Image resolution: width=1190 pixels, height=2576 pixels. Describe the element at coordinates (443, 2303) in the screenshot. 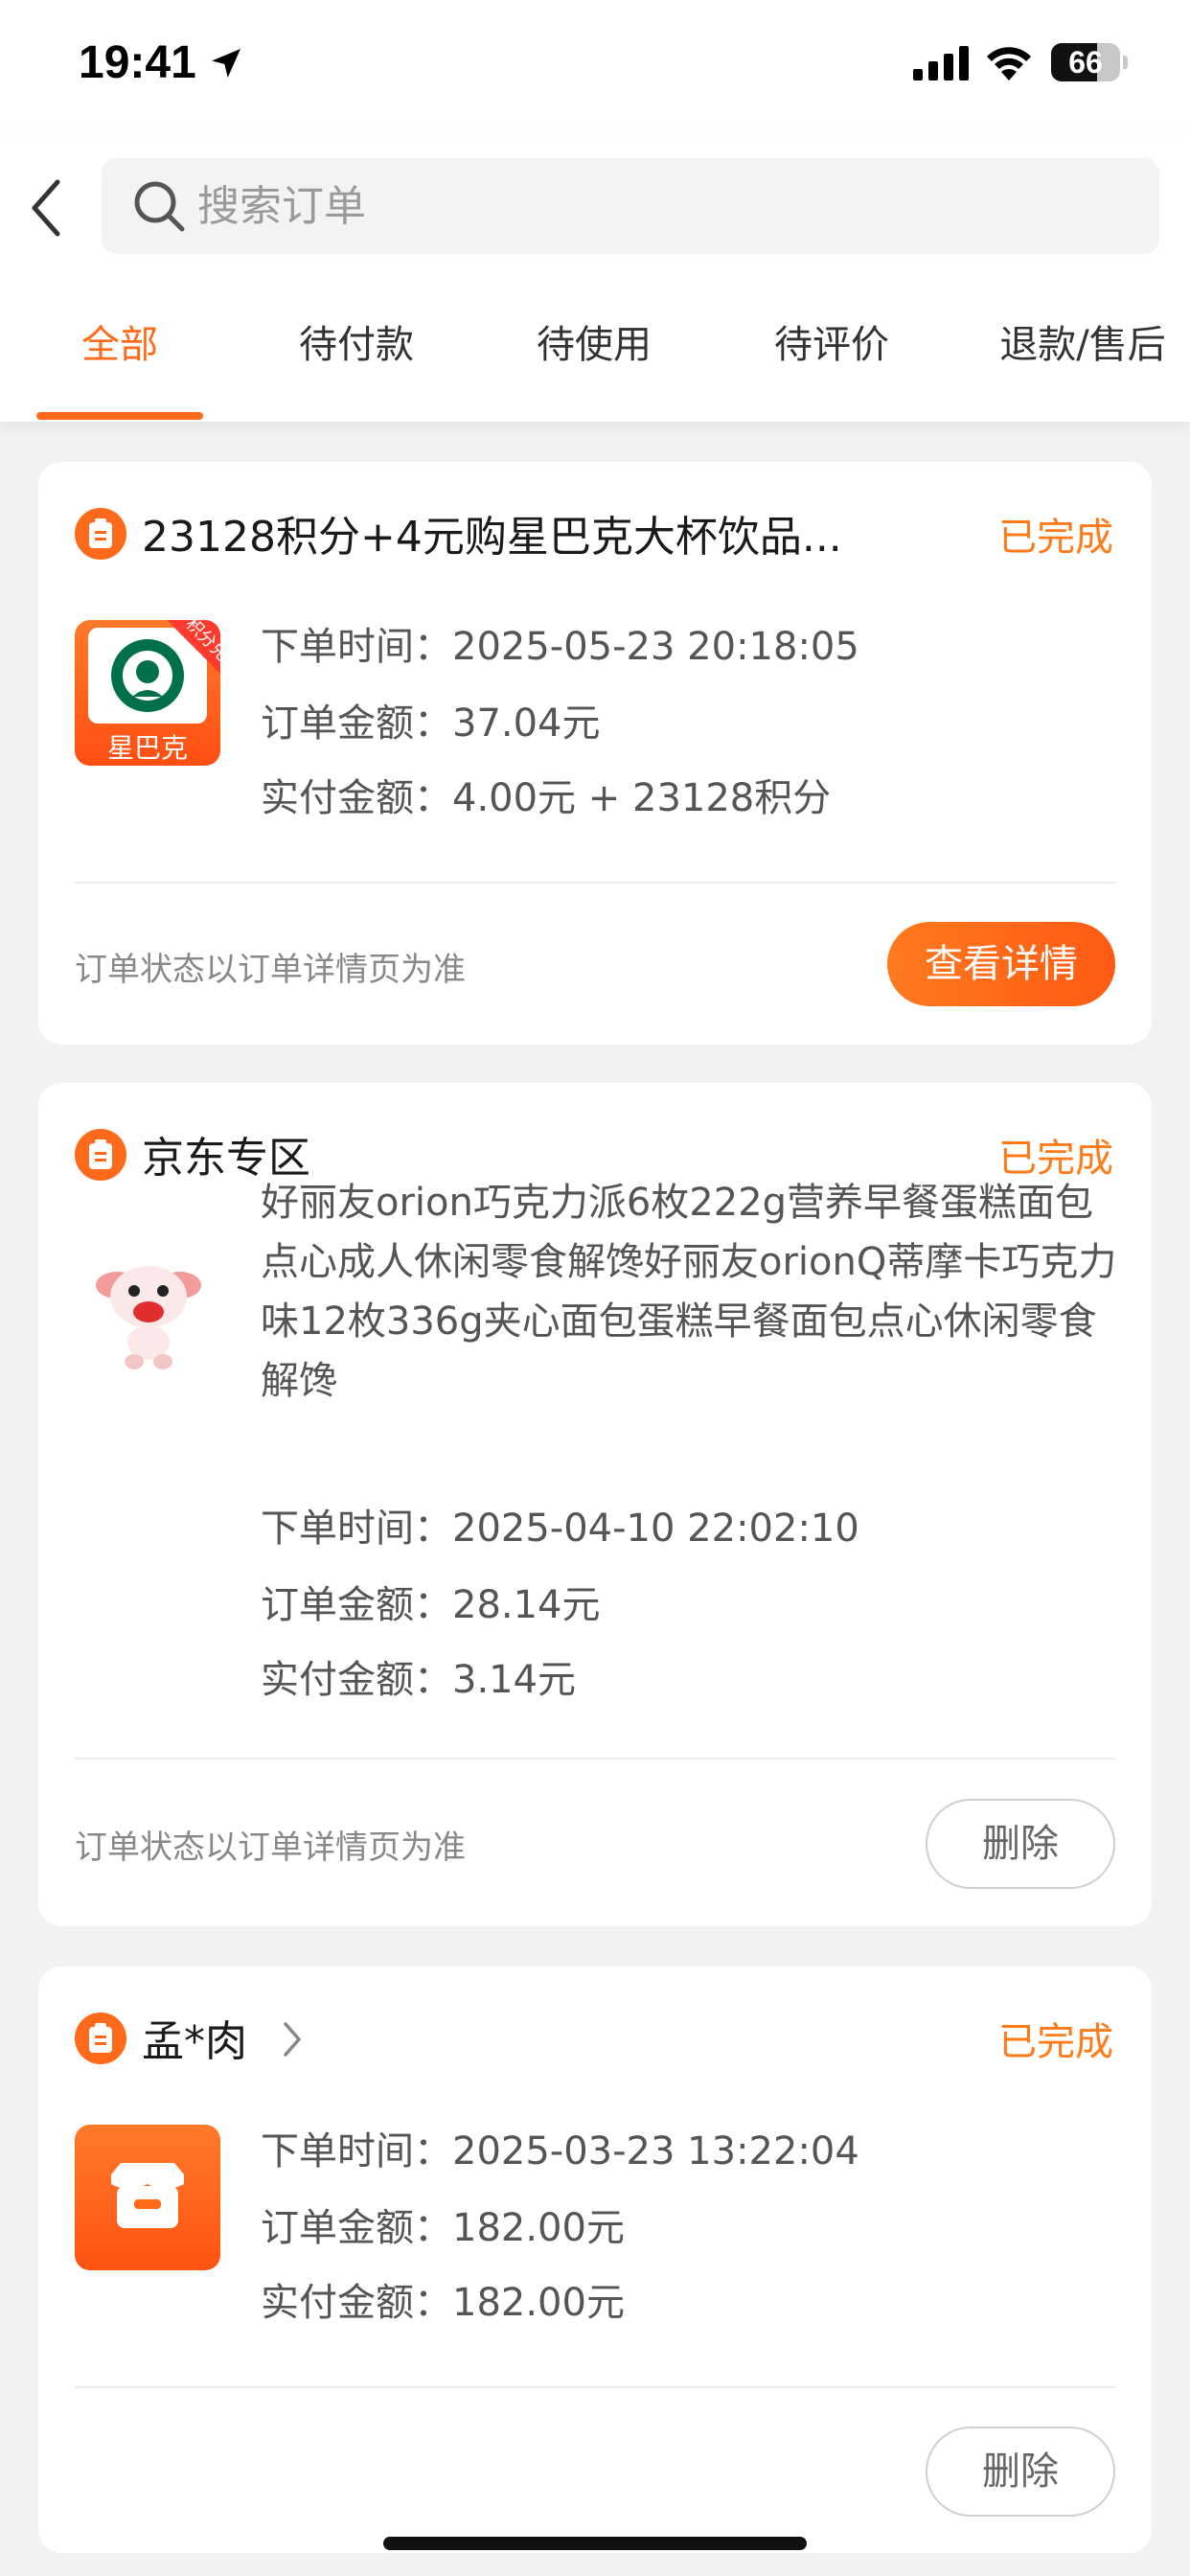

I see `paid-amount: 实付金额：182.00元` at that location.